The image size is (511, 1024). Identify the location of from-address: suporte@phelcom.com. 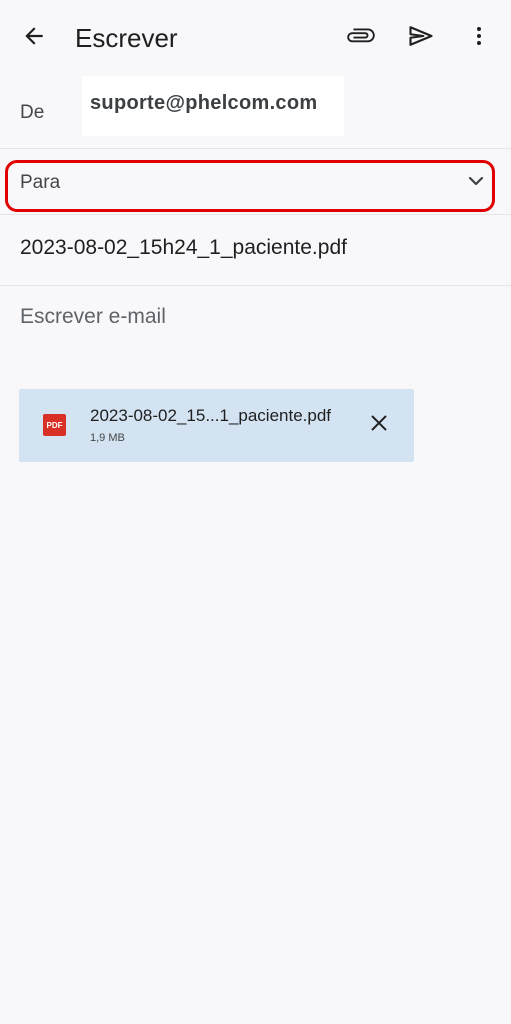
(204, 103).